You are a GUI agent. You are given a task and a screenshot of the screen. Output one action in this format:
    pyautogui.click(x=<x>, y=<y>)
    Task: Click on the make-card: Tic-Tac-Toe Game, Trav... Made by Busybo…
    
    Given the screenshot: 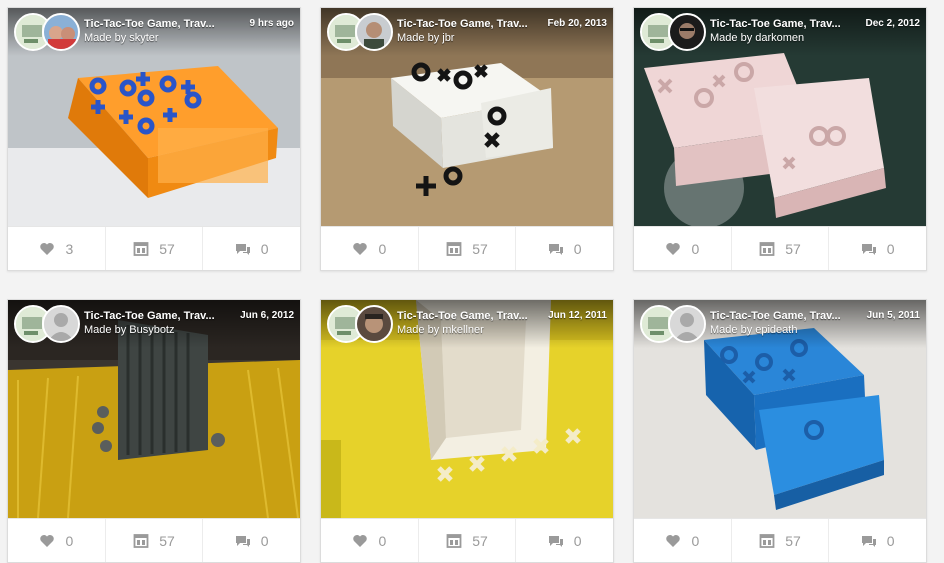 What is the action you would take?
    pyautogui.click(x=154, y=431)
    